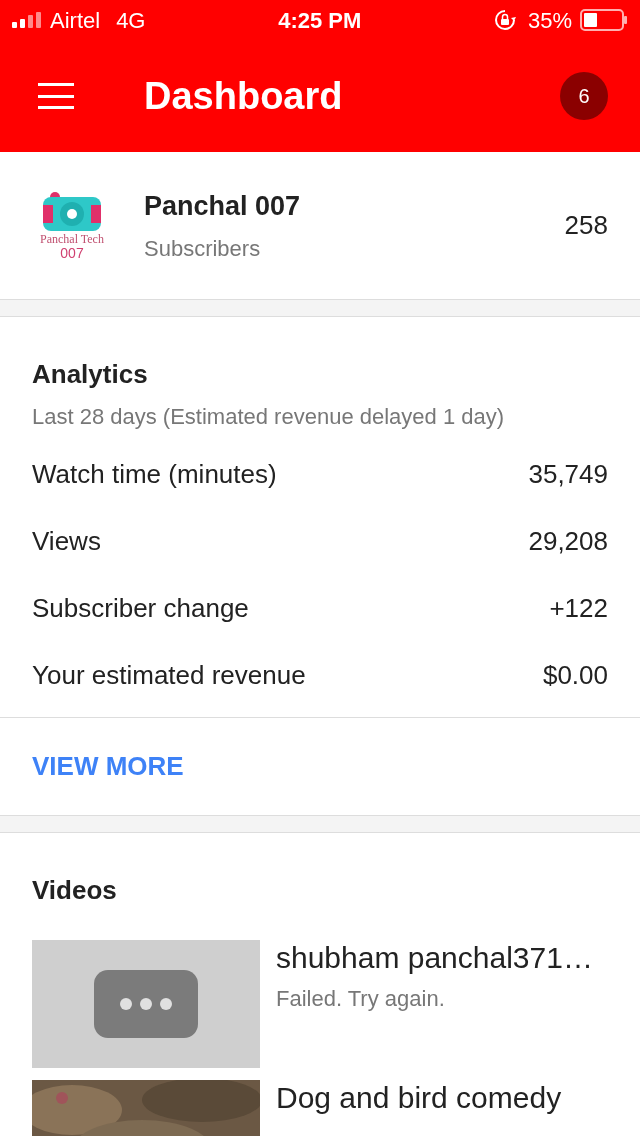 This screenshot has width=640, height=1136. I want to click on view-more-link: VIEW MORE, so click(108, 766).